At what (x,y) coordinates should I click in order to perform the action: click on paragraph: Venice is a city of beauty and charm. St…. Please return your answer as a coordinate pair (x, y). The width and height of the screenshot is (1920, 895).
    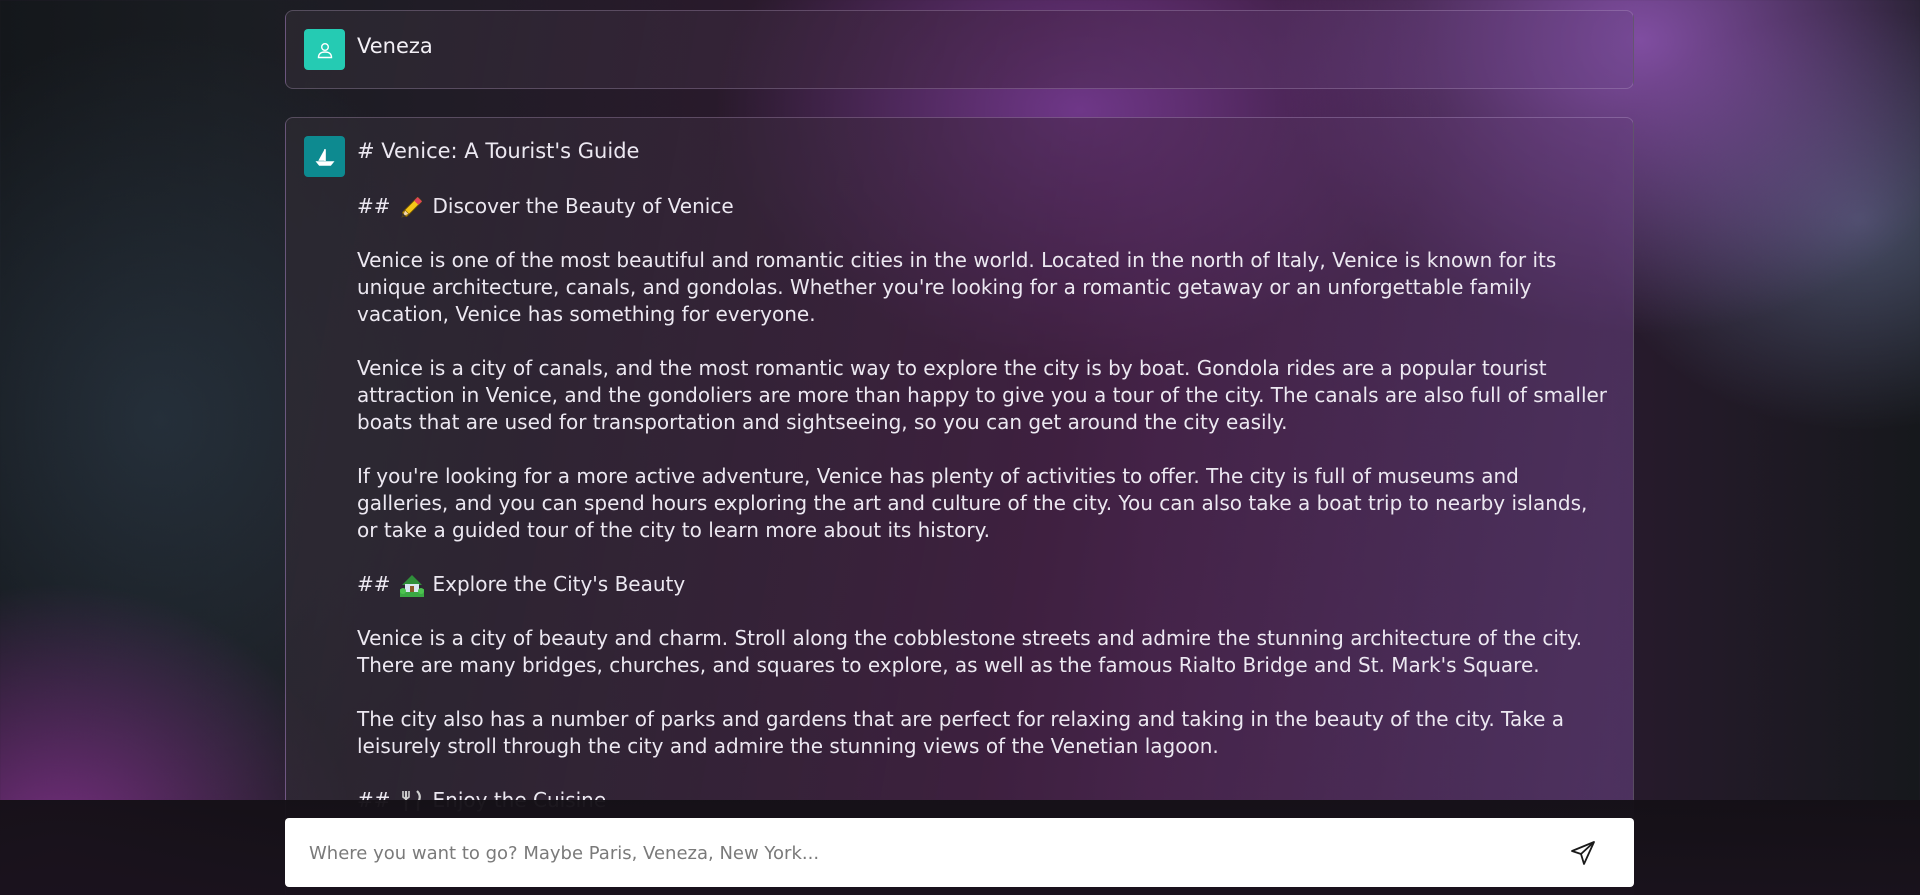
    Looking at the image, I should click on (970, 651).